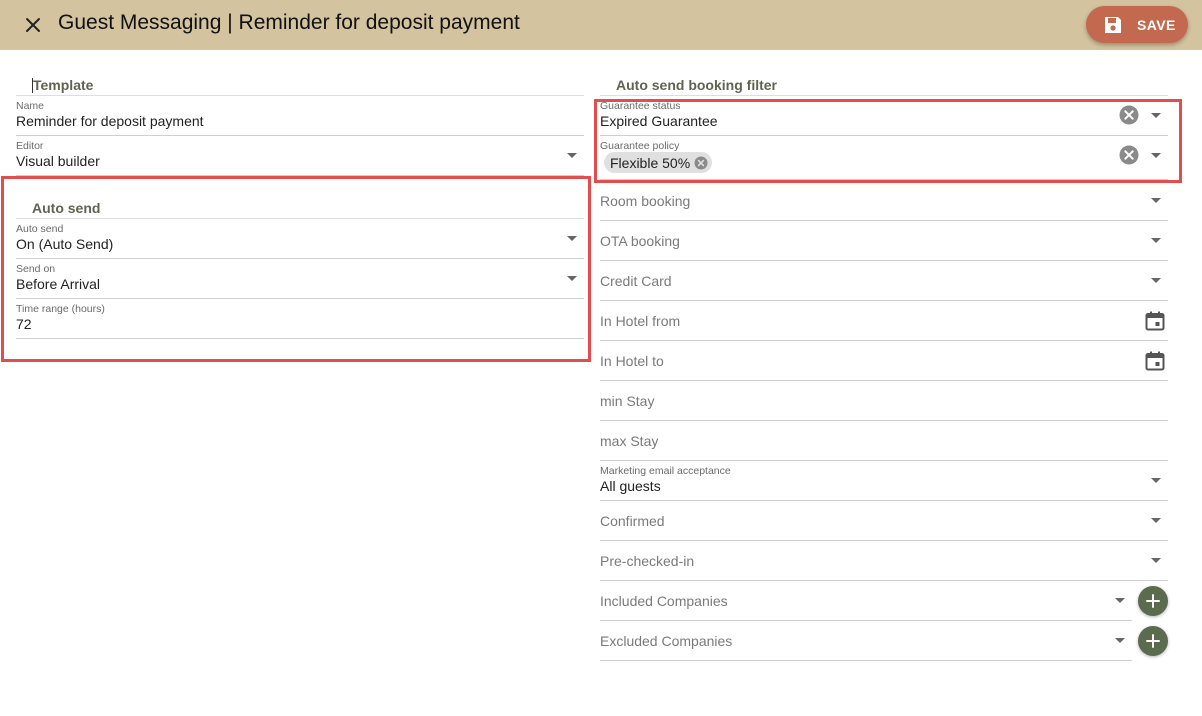 Image resolution: width=1202 pixels, height=716 pixels. Describe the element at coordinates (110, 121) in the screenshot. I see `name-field-value: Reminder for deposit payment` at that location.